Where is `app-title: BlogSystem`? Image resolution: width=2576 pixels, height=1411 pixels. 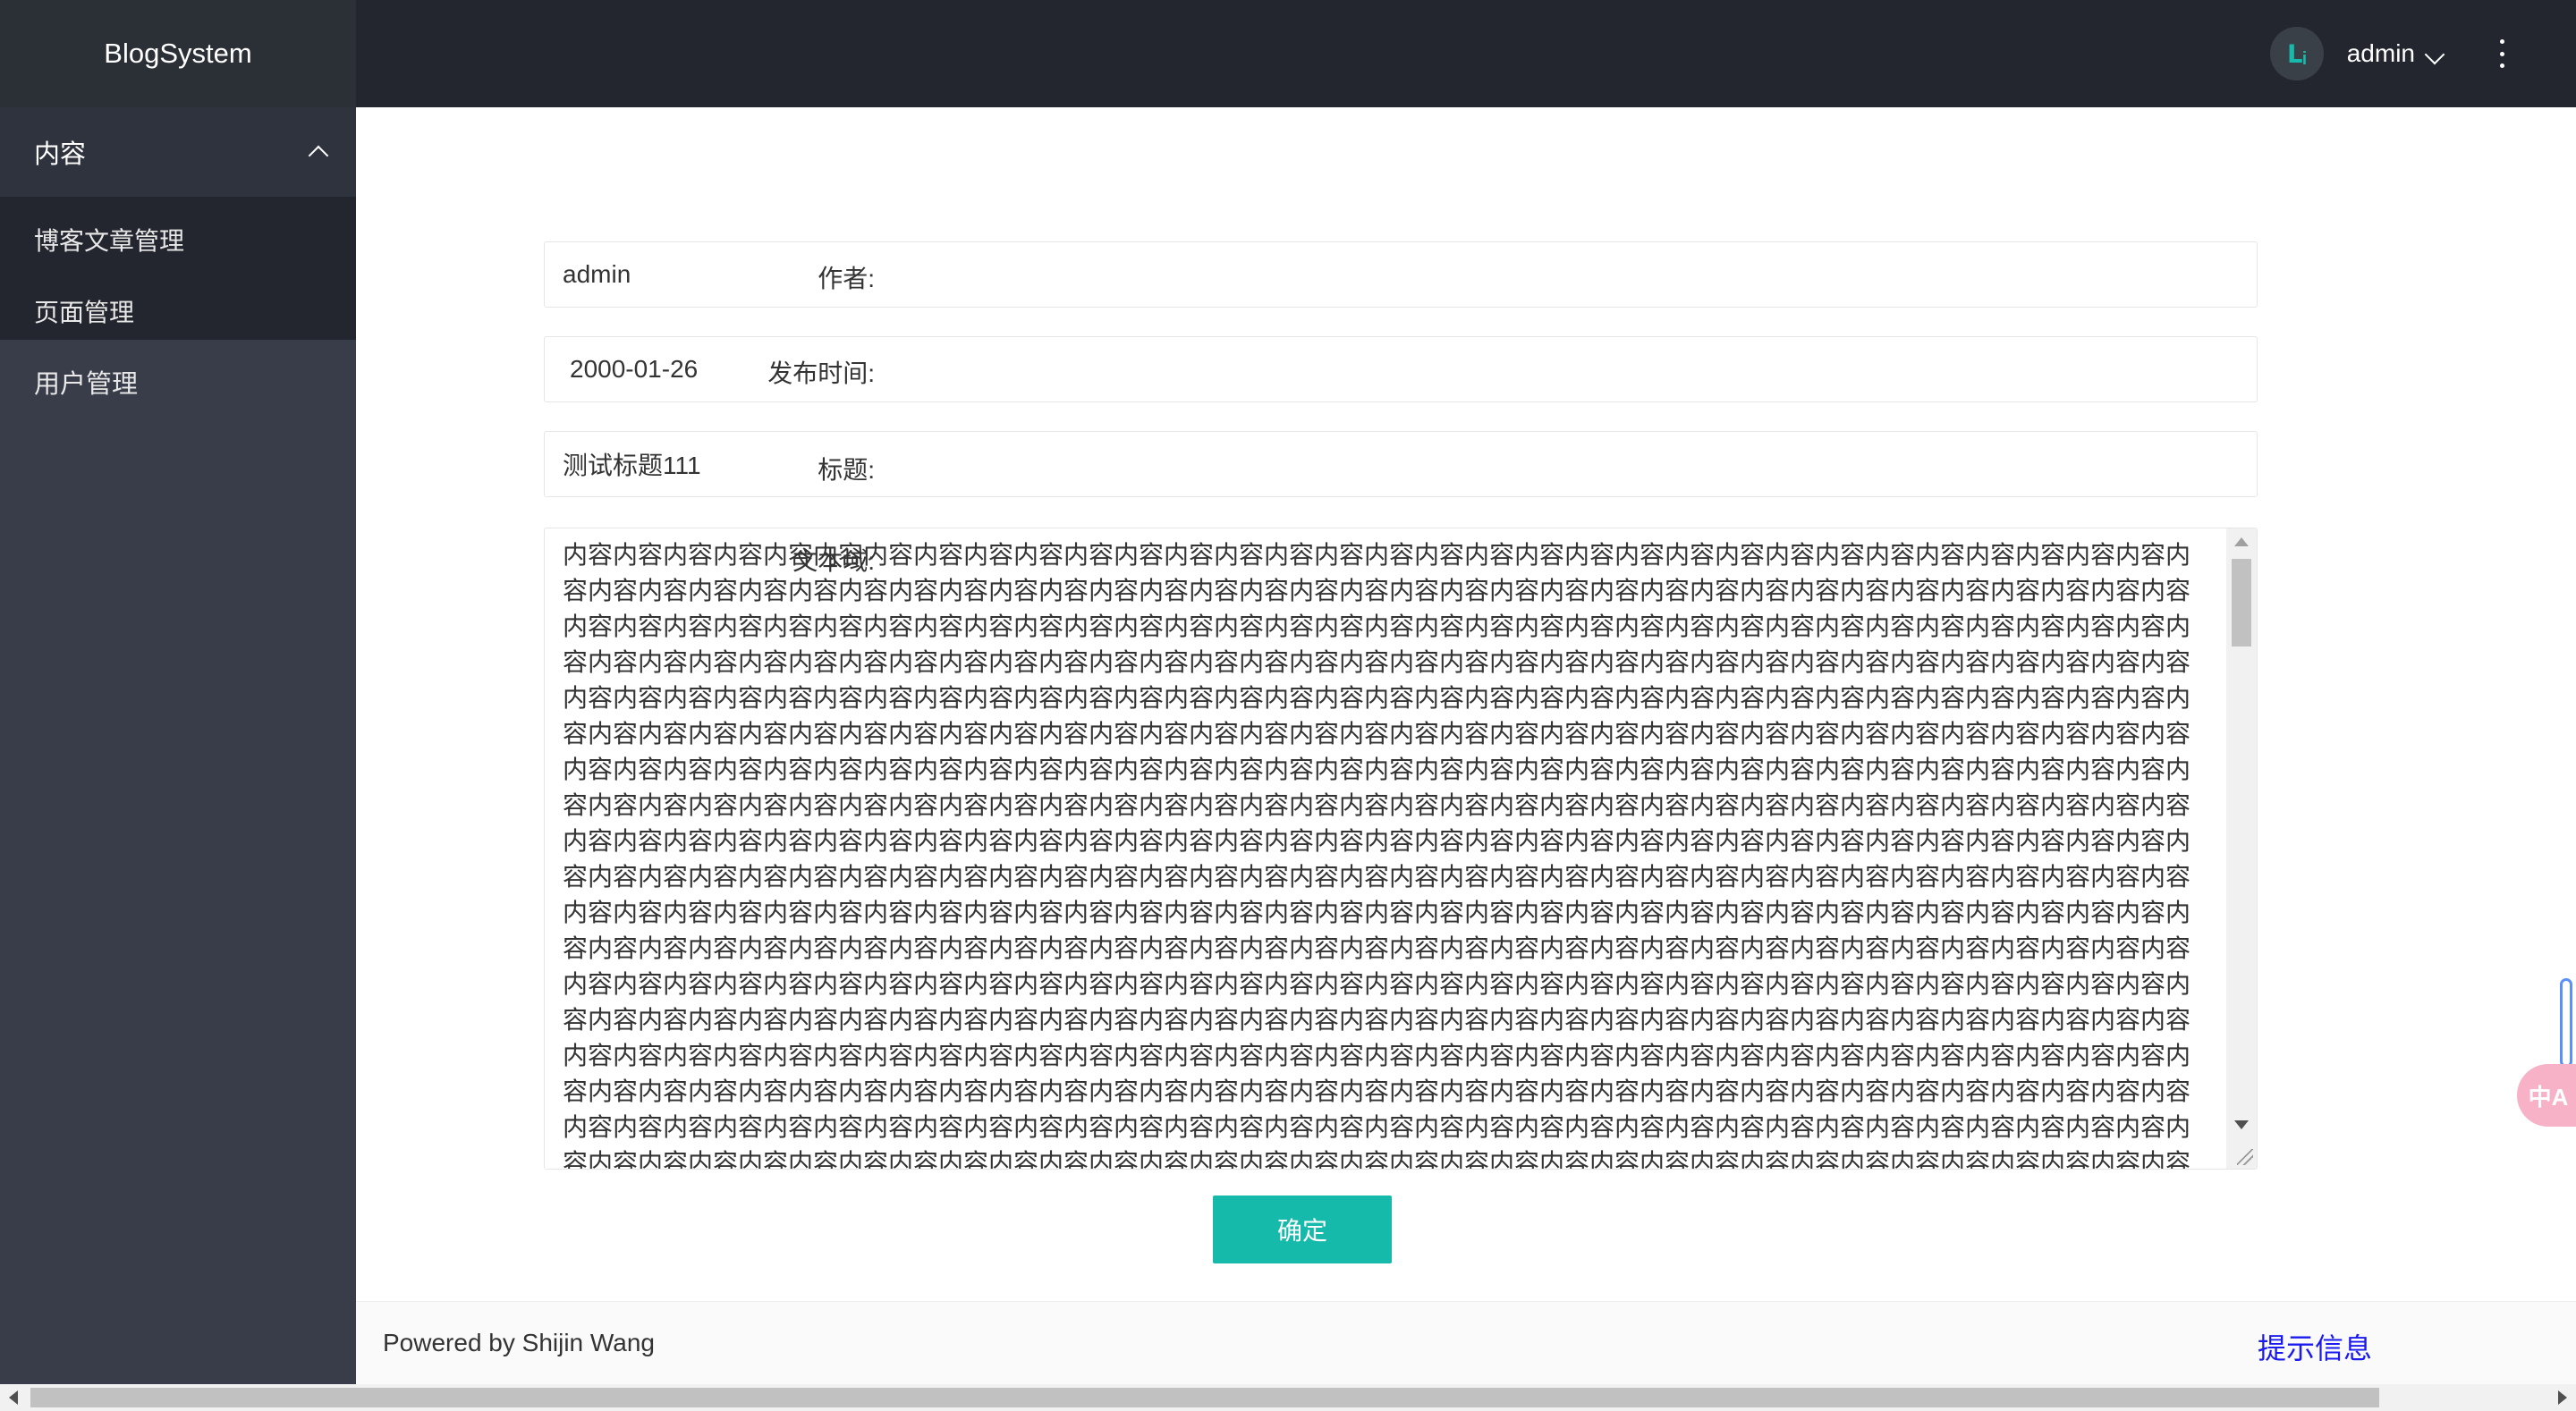
app-title: BlogSystem is located at coordinates (178, 54).